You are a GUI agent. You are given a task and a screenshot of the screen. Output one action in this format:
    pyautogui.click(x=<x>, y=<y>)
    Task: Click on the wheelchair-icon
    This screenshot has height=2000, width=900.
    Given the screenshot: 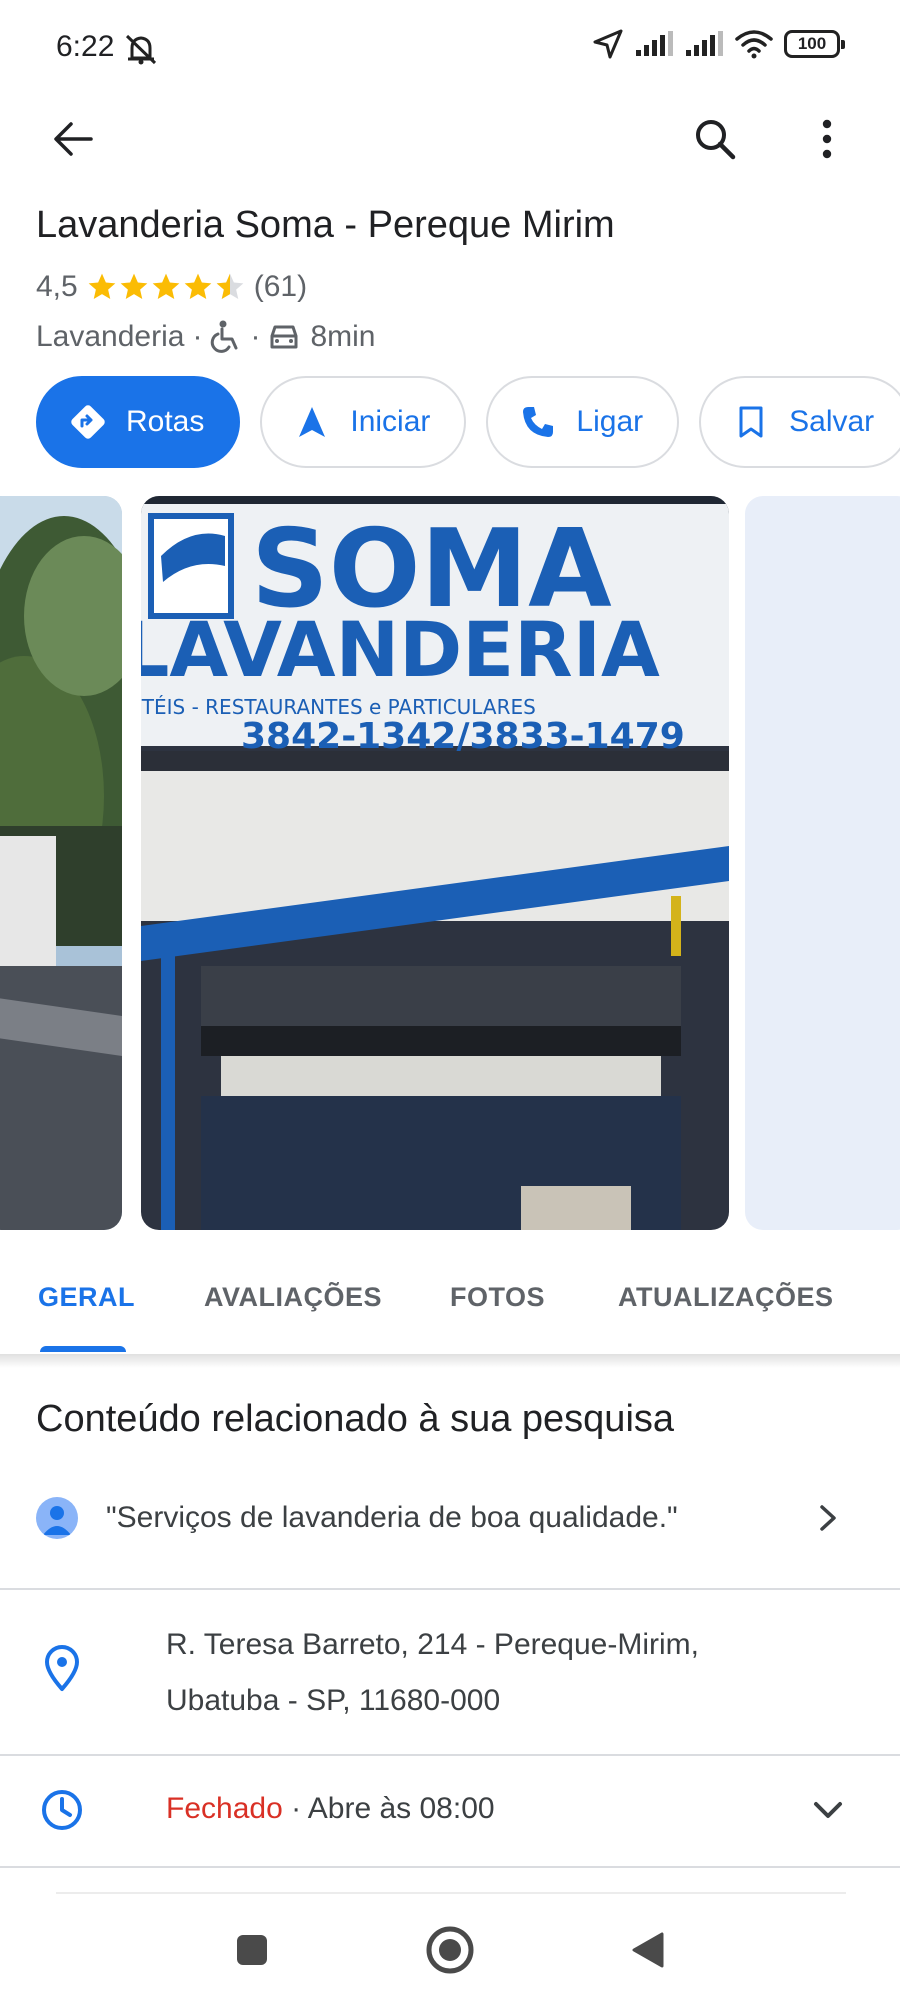 What is the action you would take?
    pyautogui.click(x=224, y=336)
    